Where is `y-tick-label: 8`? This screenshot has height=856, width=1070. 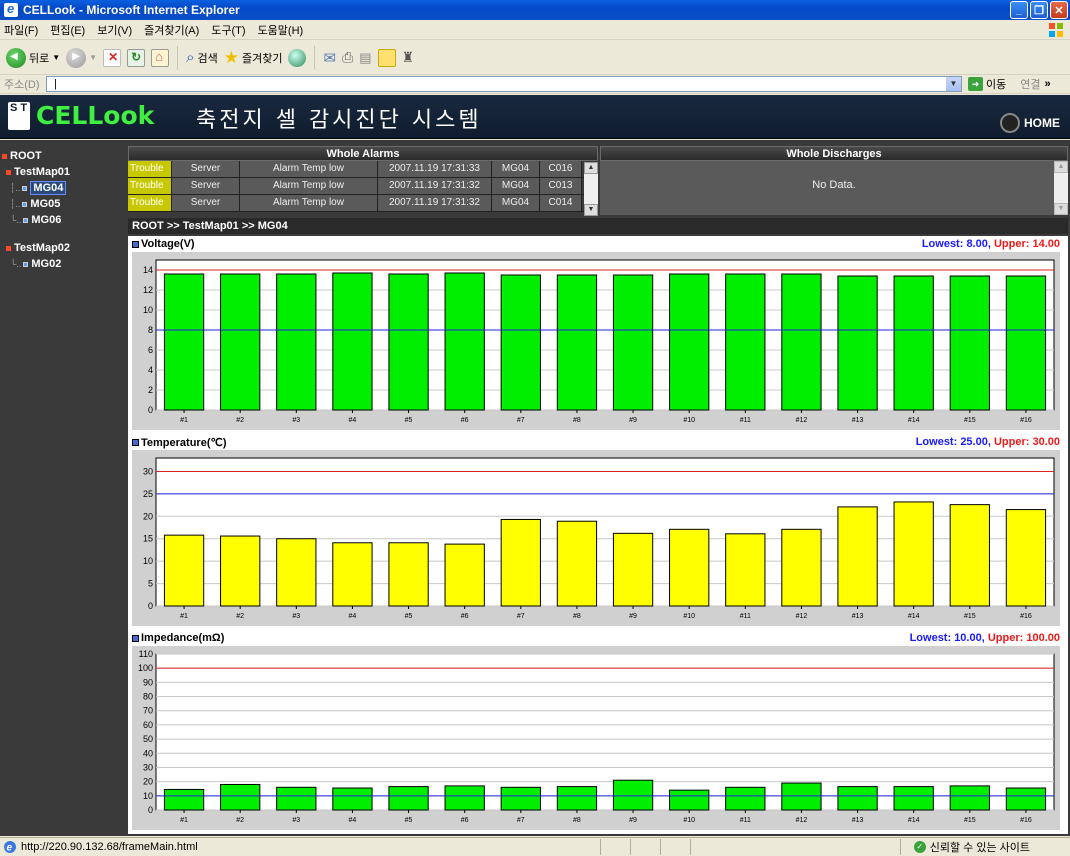
y-tick-label: 8 is located at coordinates (150, 330).